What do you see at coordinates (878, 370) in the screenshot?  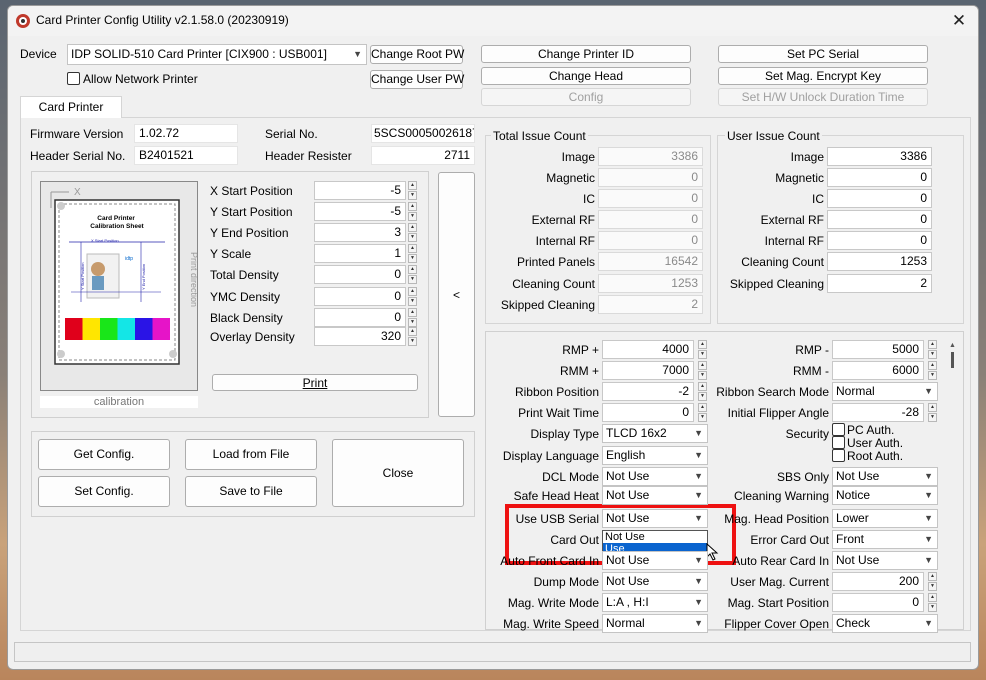 I see `setting-input-rmm-minus: 6000` at bounding box center [878, 370].